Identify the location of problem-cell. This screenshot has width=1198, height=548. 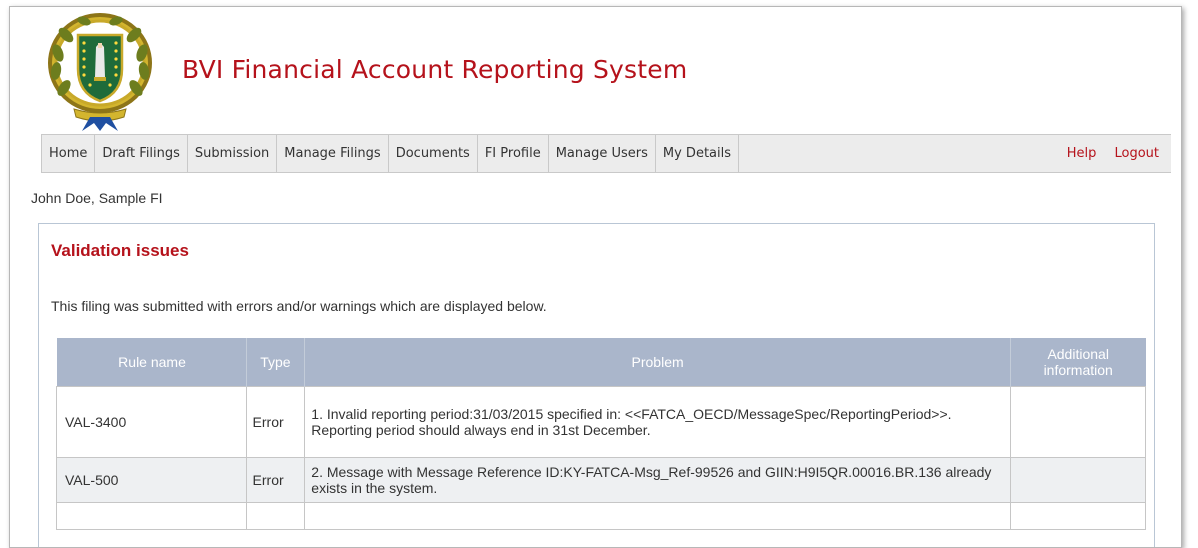
(657, 516).